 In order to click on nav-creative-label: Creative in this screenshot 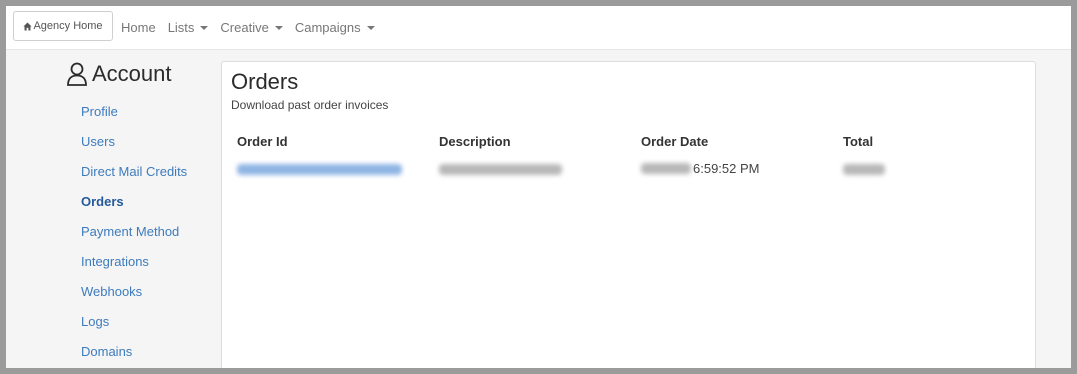, I will do `click(244, 27)`.